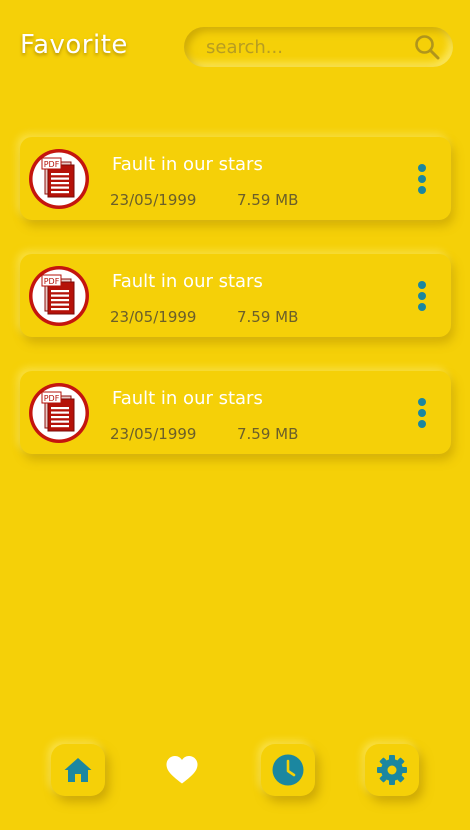  What do you see at coordinates (74, 45) in the screenshot?
I see `page-title: Favorite` at bounding box center [74, 45].